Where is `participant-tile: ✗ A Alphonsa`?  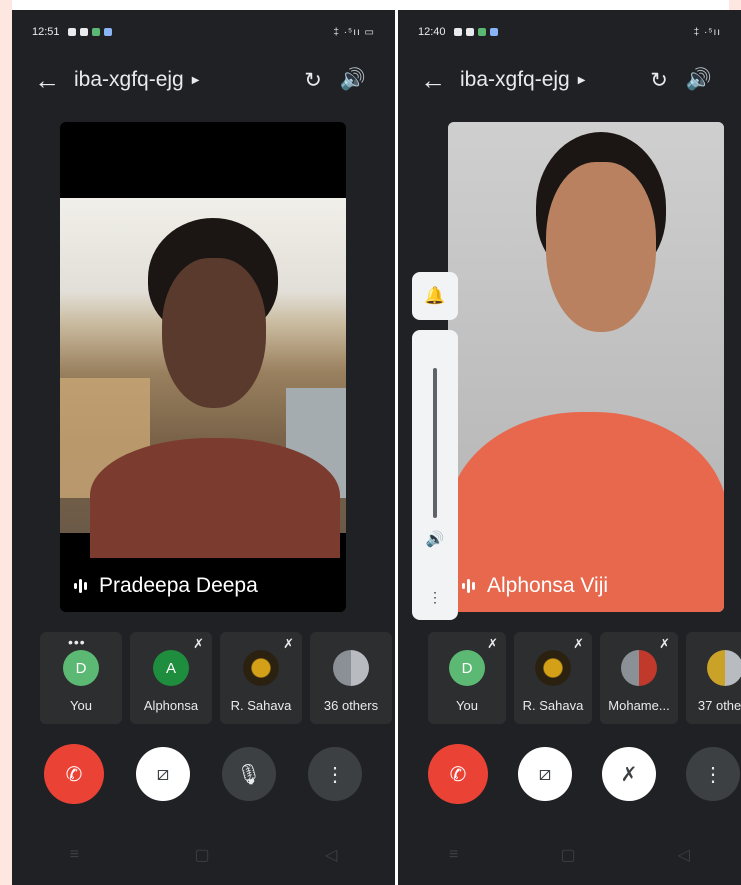
participant-tile: ✗ A Alphonsa is located at coordinates (171, 678).